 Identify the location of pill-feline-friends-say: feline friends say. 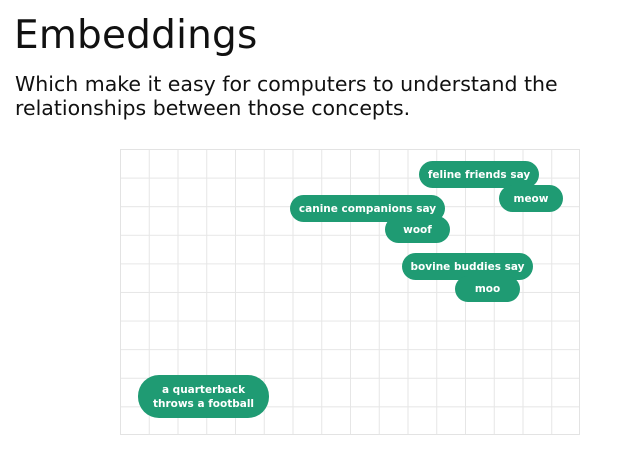
(479, 174).